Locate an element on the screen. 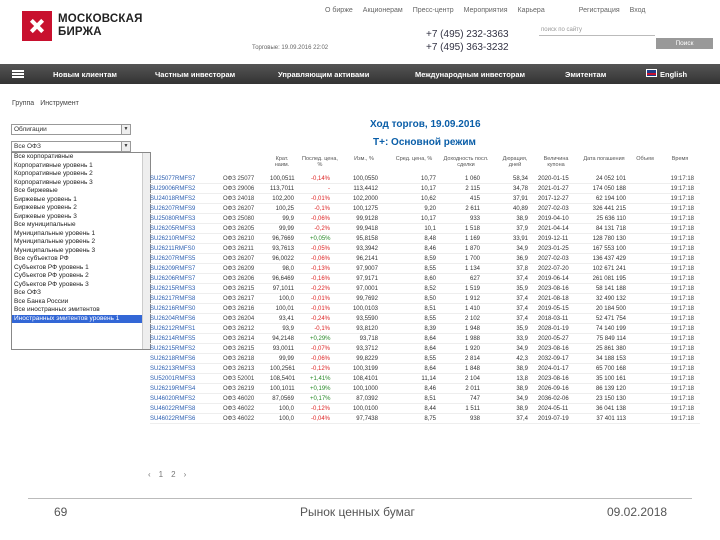 Image resolution: width=720 pixels, height=540 pixels. dropdown-option: Все Банка России is located at coordinates (81, 302).